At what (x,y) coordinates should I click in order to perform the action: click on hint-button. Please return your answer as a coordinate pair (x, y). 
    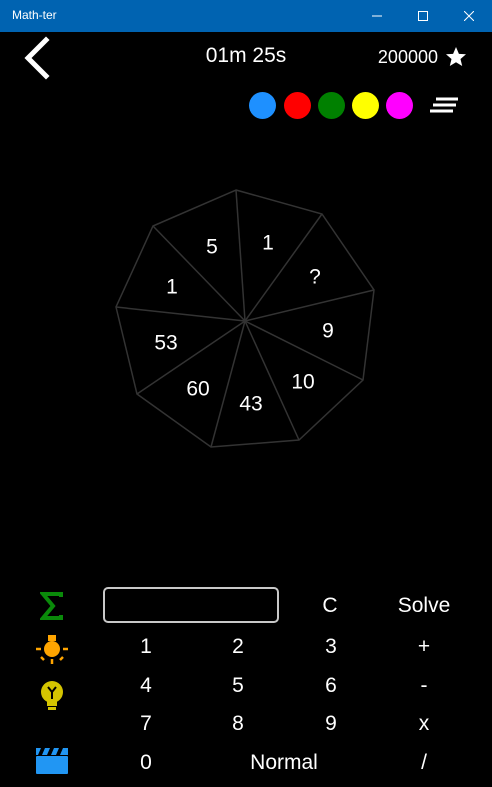
    Looking at the image, I should click on (52, 648).